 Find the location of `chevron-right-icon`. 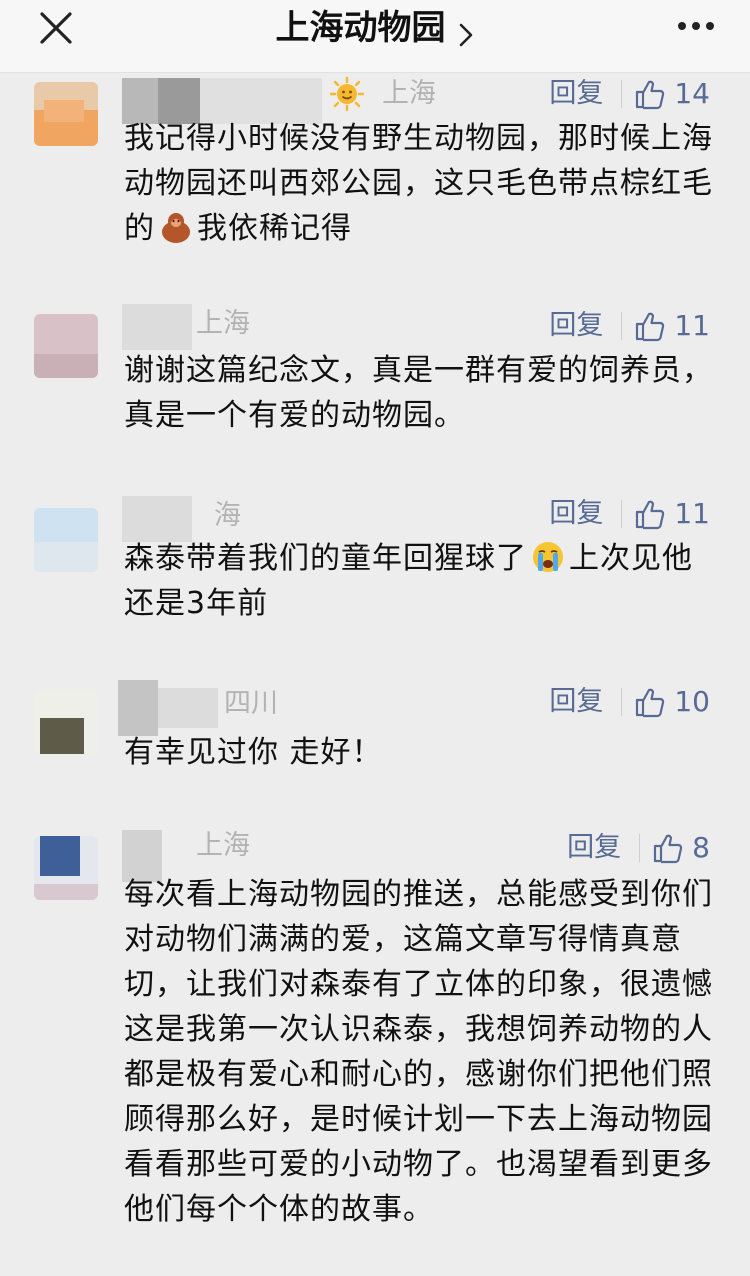

chevron-right-icon is located at coordinates (465, 34).